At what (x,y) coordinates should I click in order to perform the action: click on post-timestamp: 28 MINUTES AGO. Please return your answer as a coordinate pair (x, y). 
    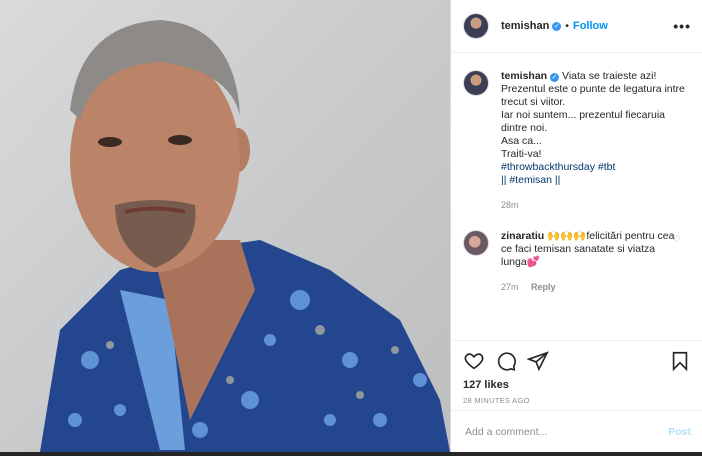
    Looking at the image, I should click on (577, 400).